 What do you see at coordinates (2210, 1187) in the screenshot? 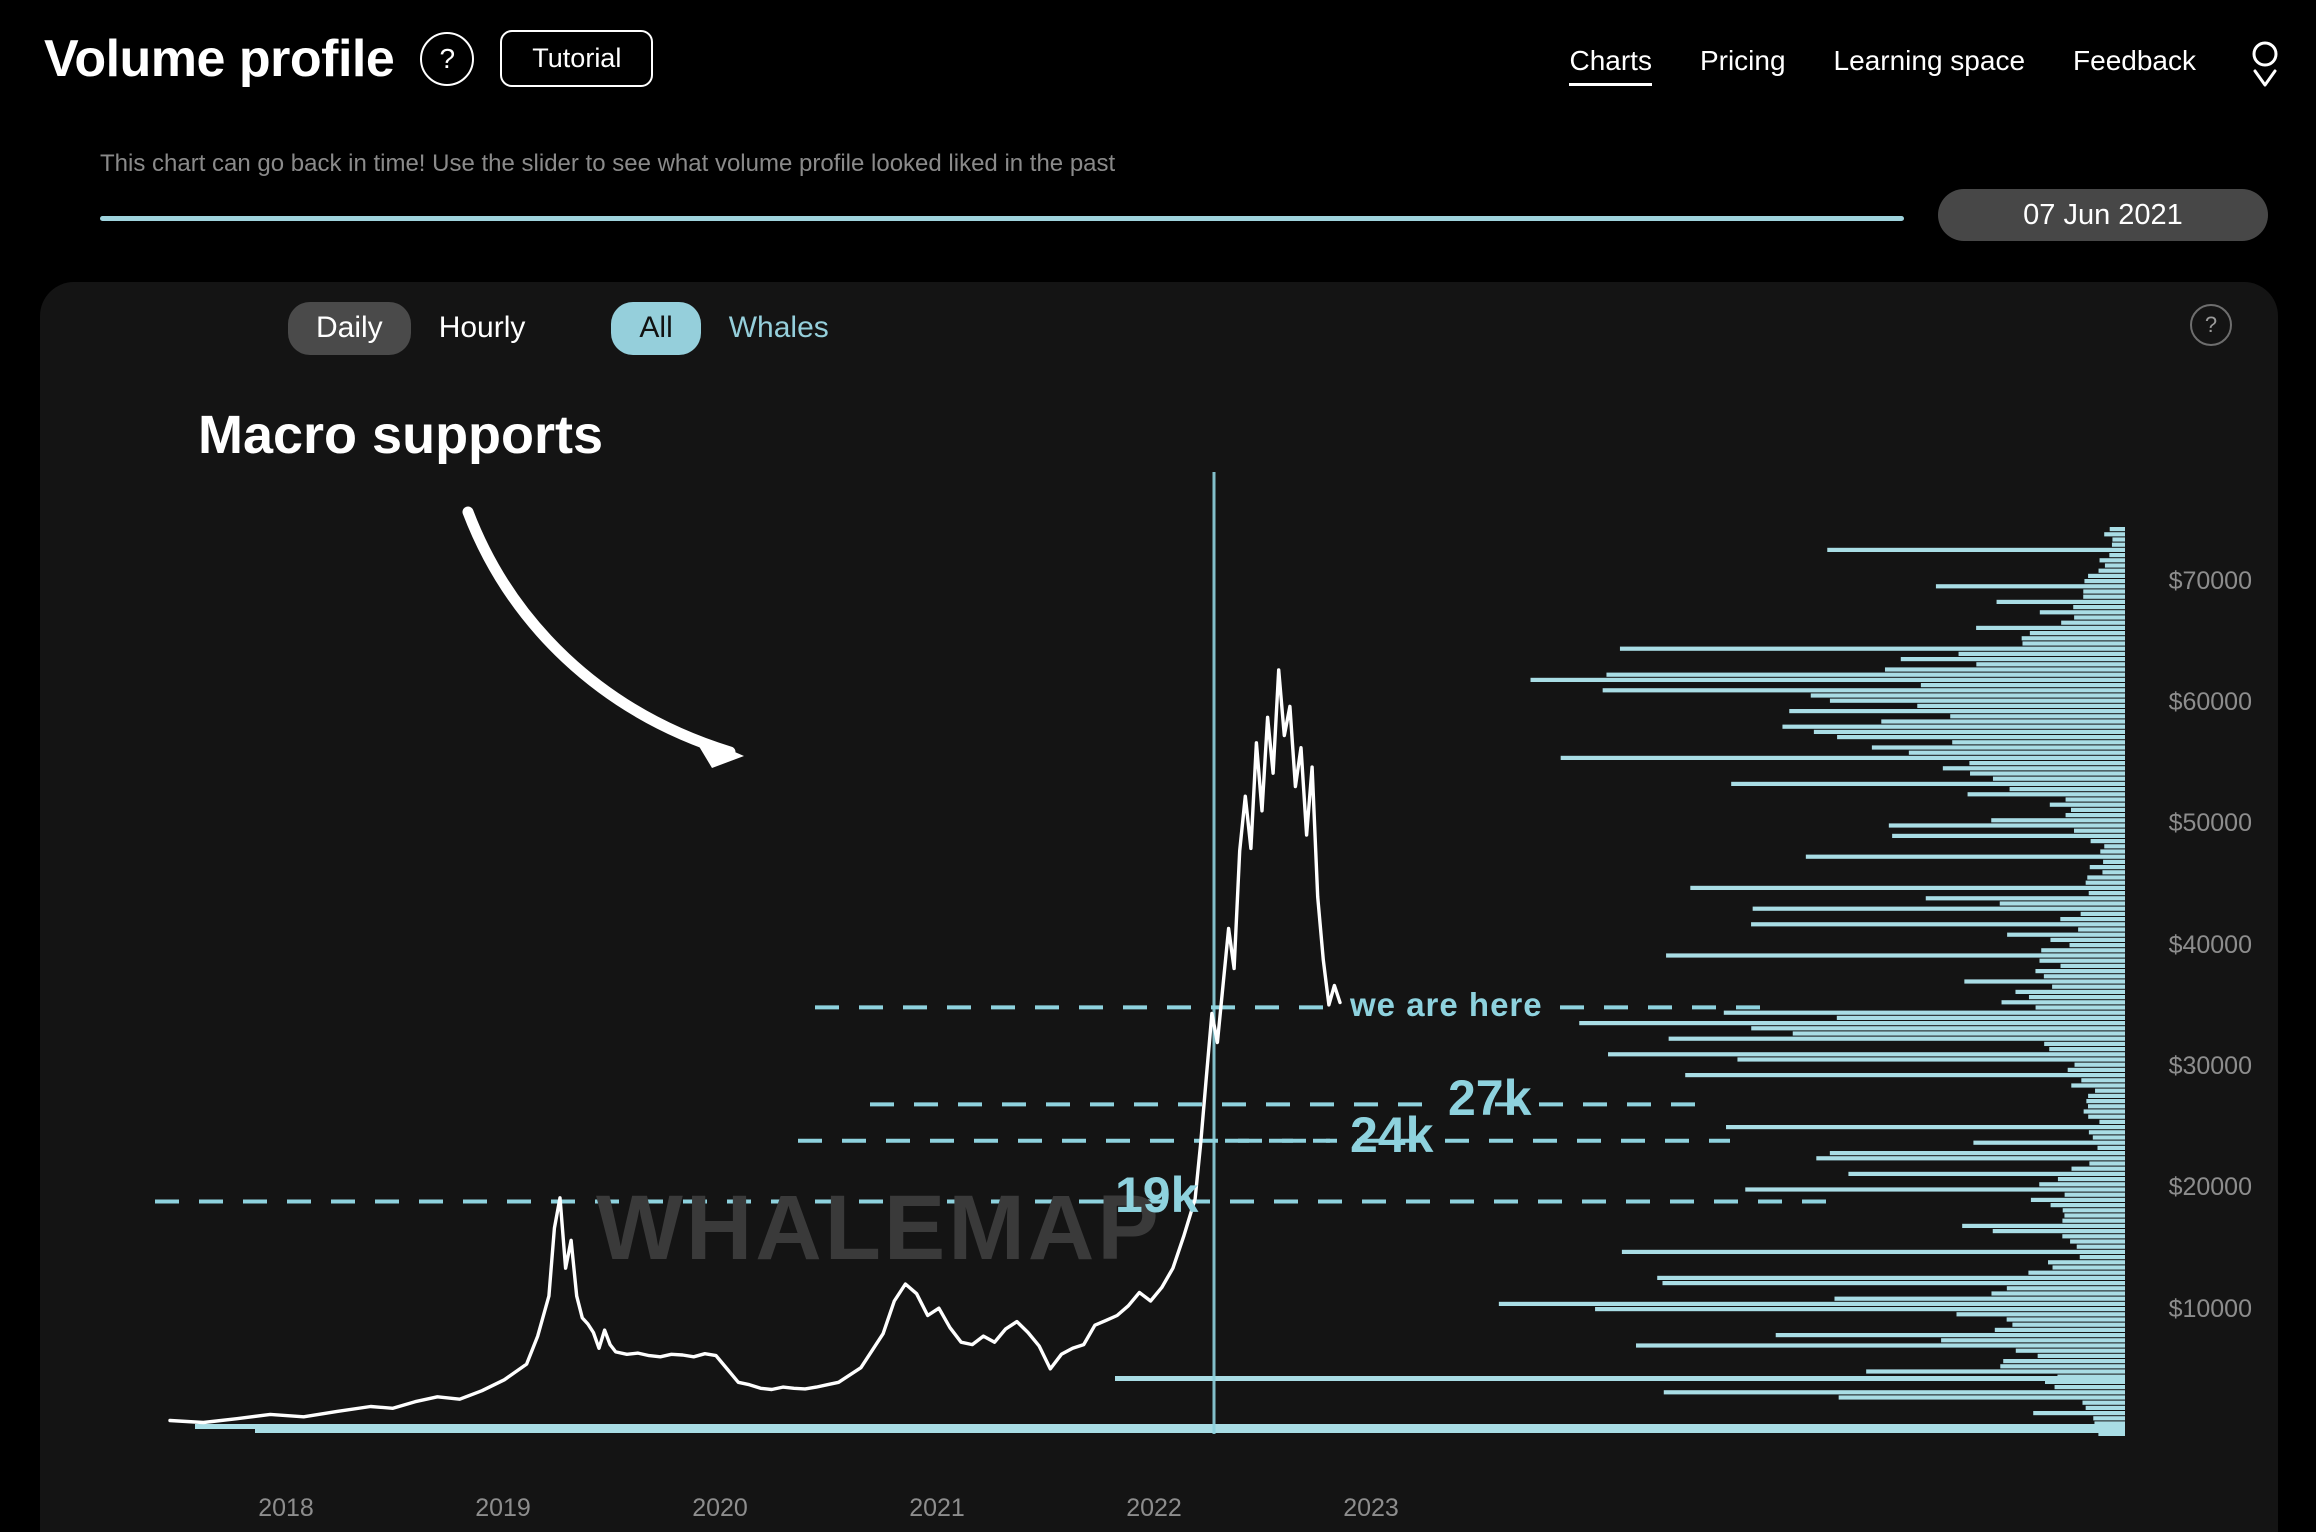
I see `y-tick-20000: $20000` at bounding box center [2210, 1187].